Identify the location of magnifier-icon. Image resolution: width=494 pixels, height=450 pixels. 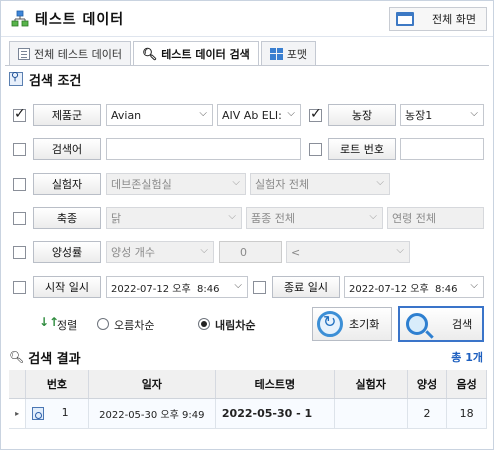
(417, 324).